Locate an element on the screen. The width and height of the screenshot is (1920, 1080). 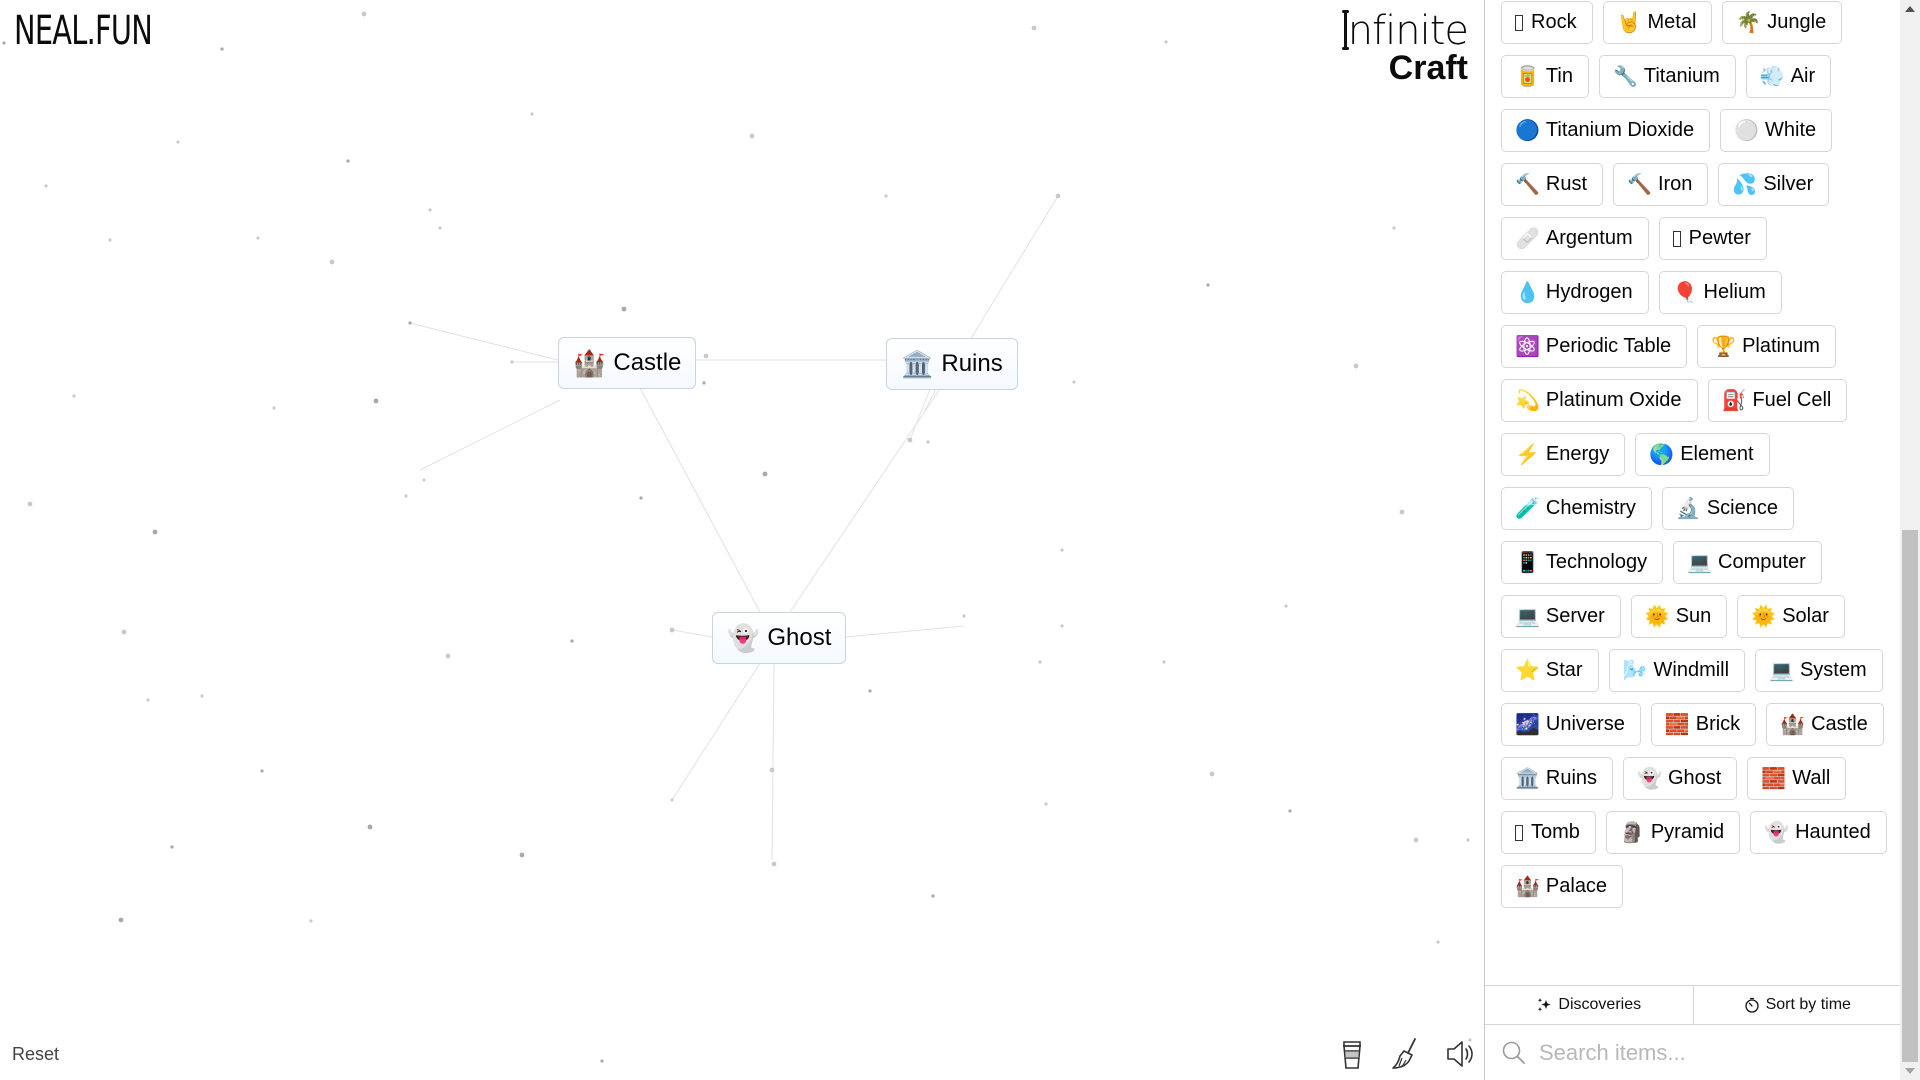
item-chip-science: 🔬 Science is located at coordinates (1727, 508).